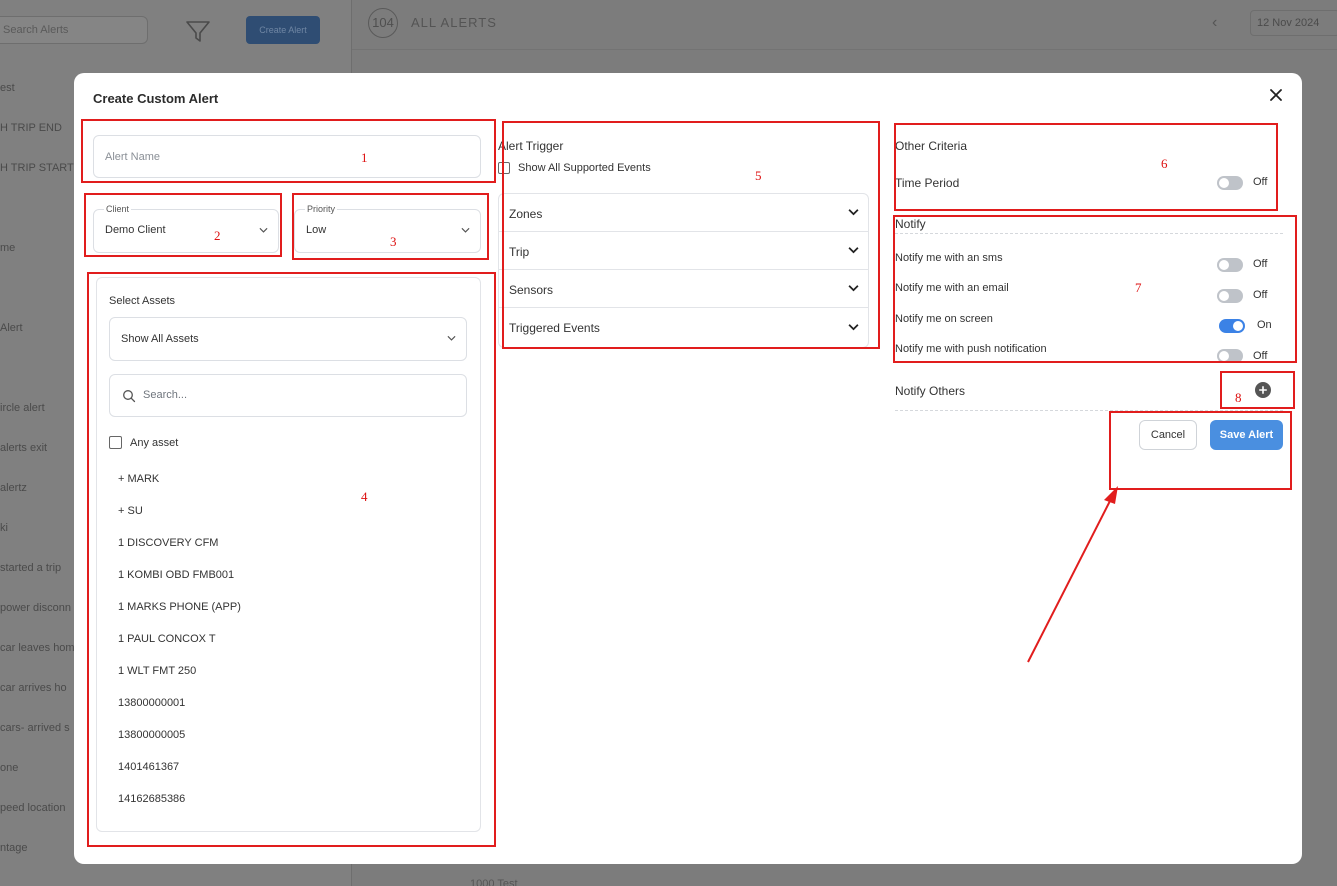  Describe the element at coordinates (35, 608) in the screenshot. I see `alert-list-item: power disconn` at that location.